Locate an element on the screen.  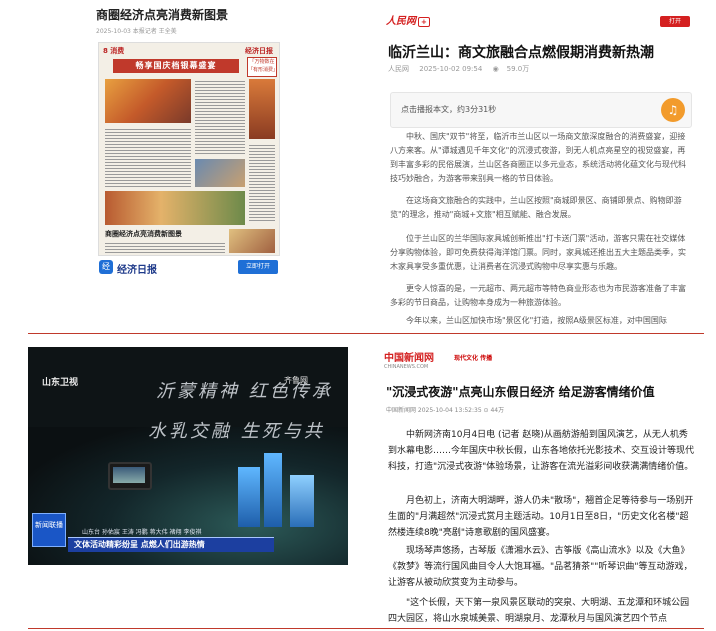
article-meta: 中国新闻网 2025-10-04 13:52:35 ⊙ 44万 is located at coordinates (445, 410).